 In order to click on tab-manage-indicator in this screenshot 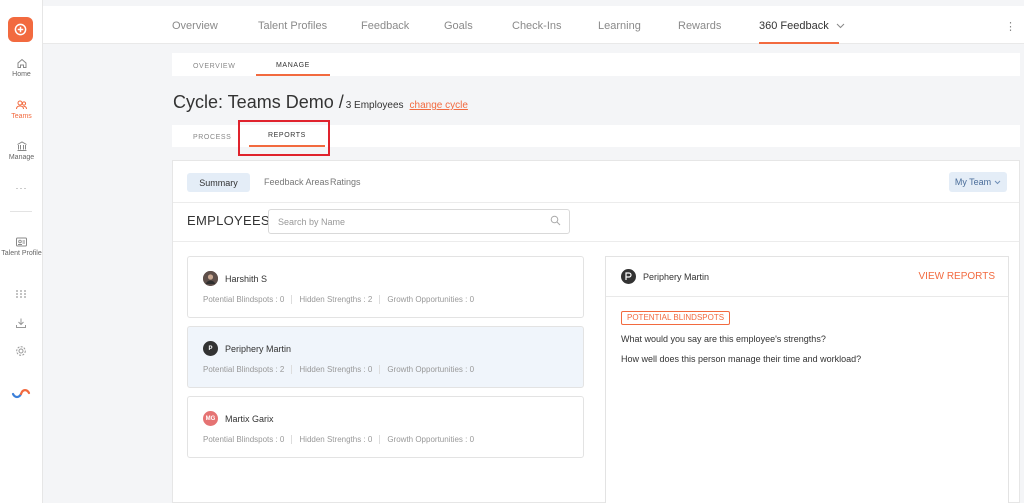, I will do `click(293, 75)`.